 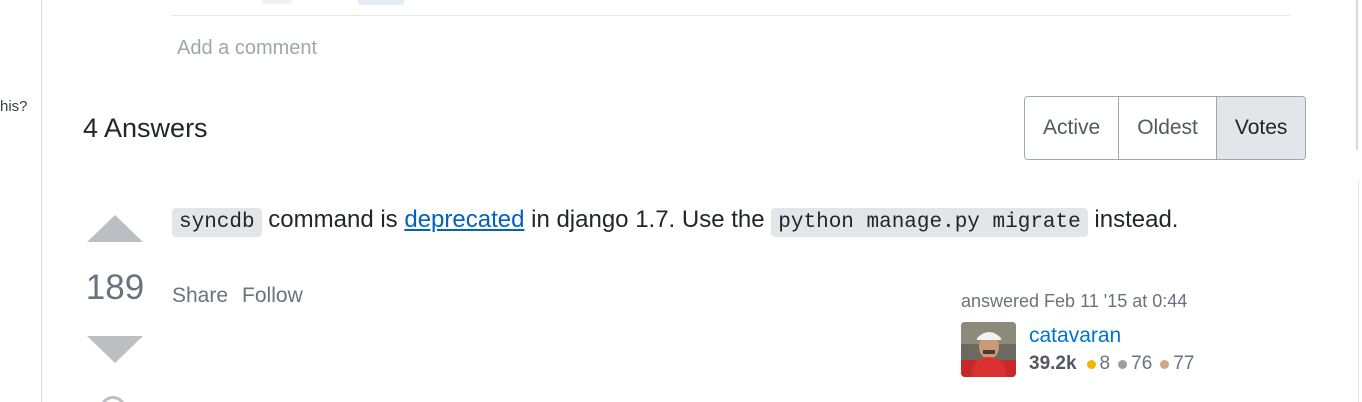 I want to click on bronze-badge: 77, so click(x=1177, y=364).